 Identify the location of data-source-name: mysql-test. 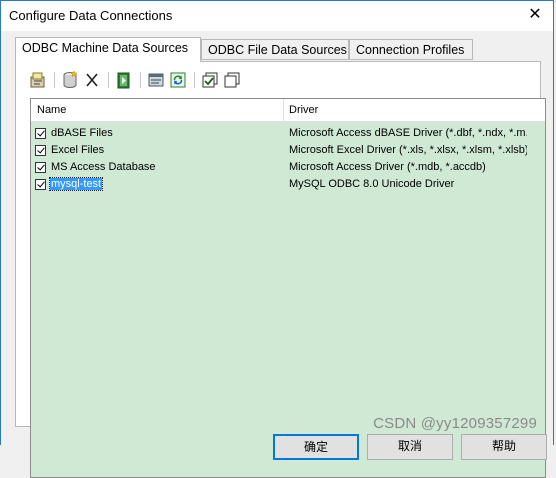
(76, 184).